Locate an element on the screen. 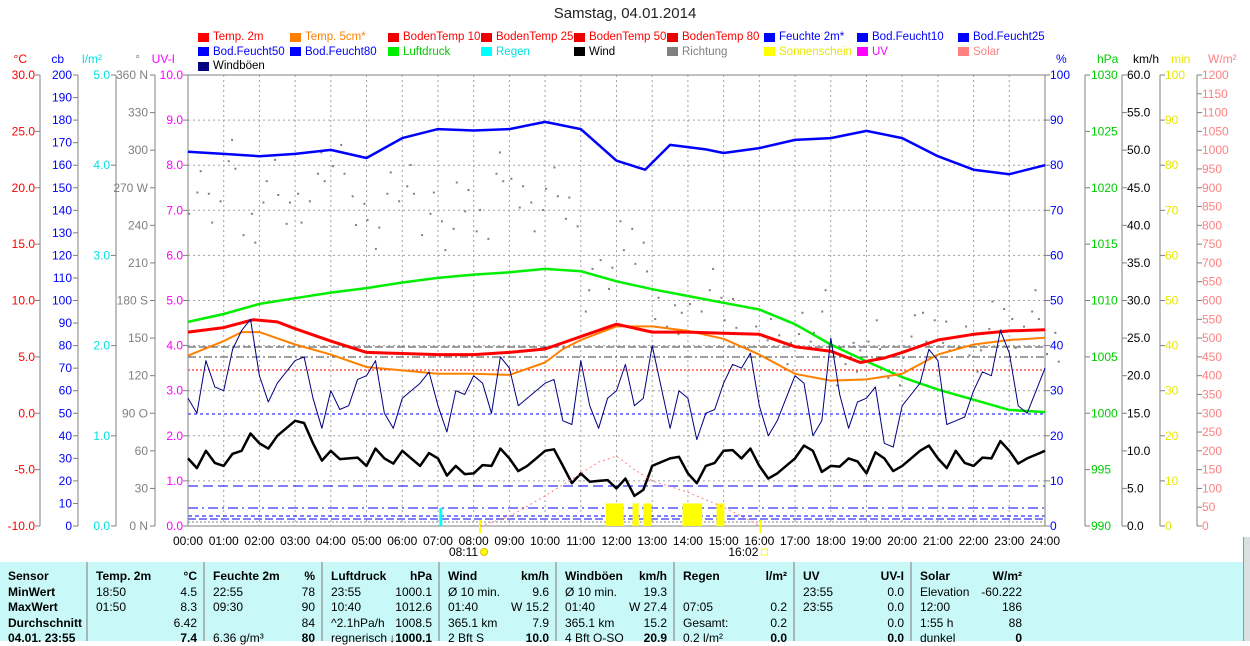 The height and width of the screenshot is (646, 1250). axis-title-min: min is located at coordinates (1180, 59).